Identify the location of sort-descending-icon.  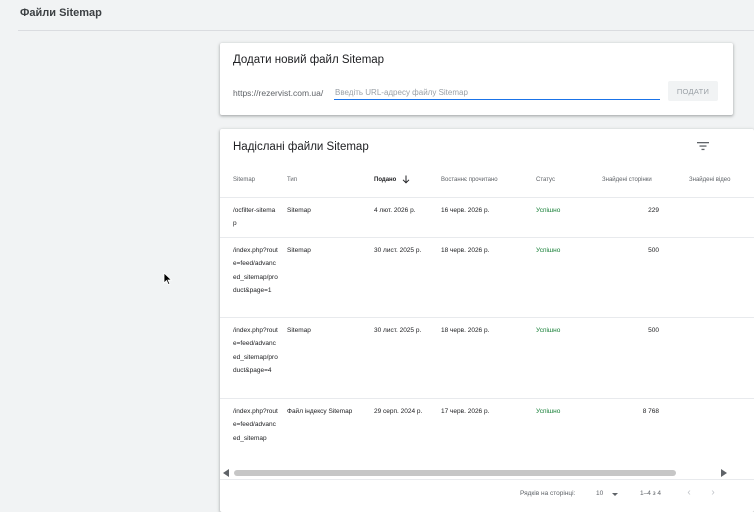
(406, 179).